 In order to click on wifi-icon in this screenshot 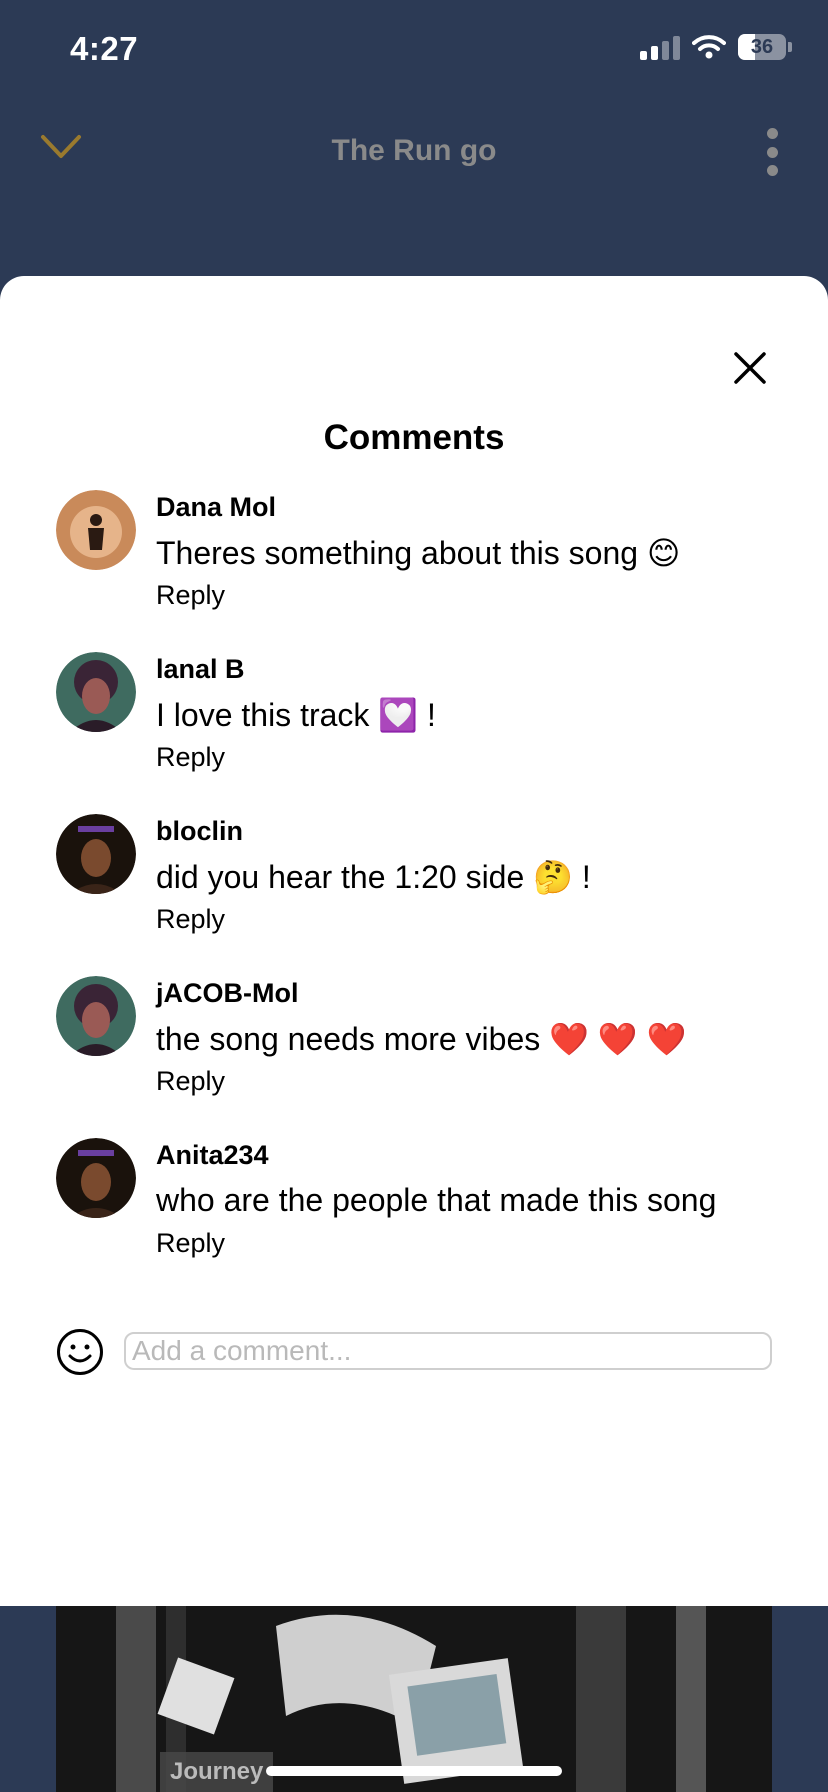, I will do `click(709, 47)`.